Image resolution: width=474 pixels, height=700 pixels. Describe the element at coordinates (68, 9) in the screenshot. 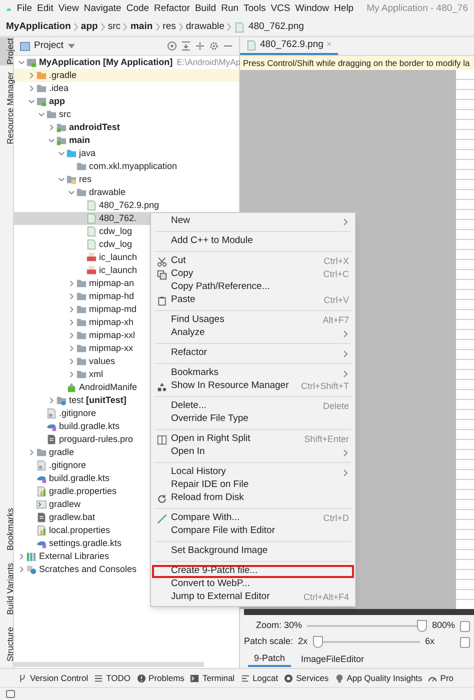

I see `menu-bar-item: View` at that location.